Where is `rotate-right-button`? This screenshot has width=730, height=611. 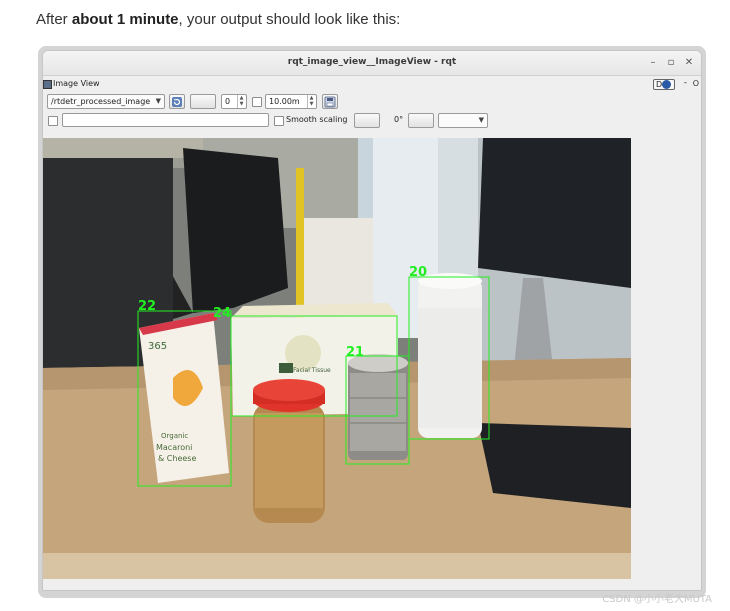
rotate-right-button is located at coordinates (421, 120).